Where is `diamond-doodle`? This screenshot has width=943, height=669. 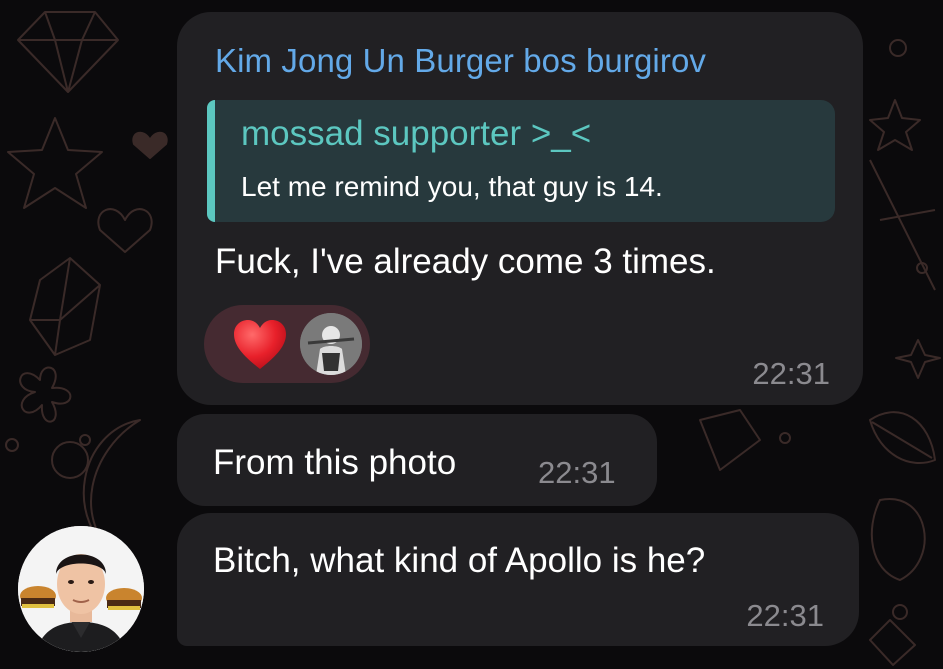
diamond-doodle is located at coordinates (68, 52).